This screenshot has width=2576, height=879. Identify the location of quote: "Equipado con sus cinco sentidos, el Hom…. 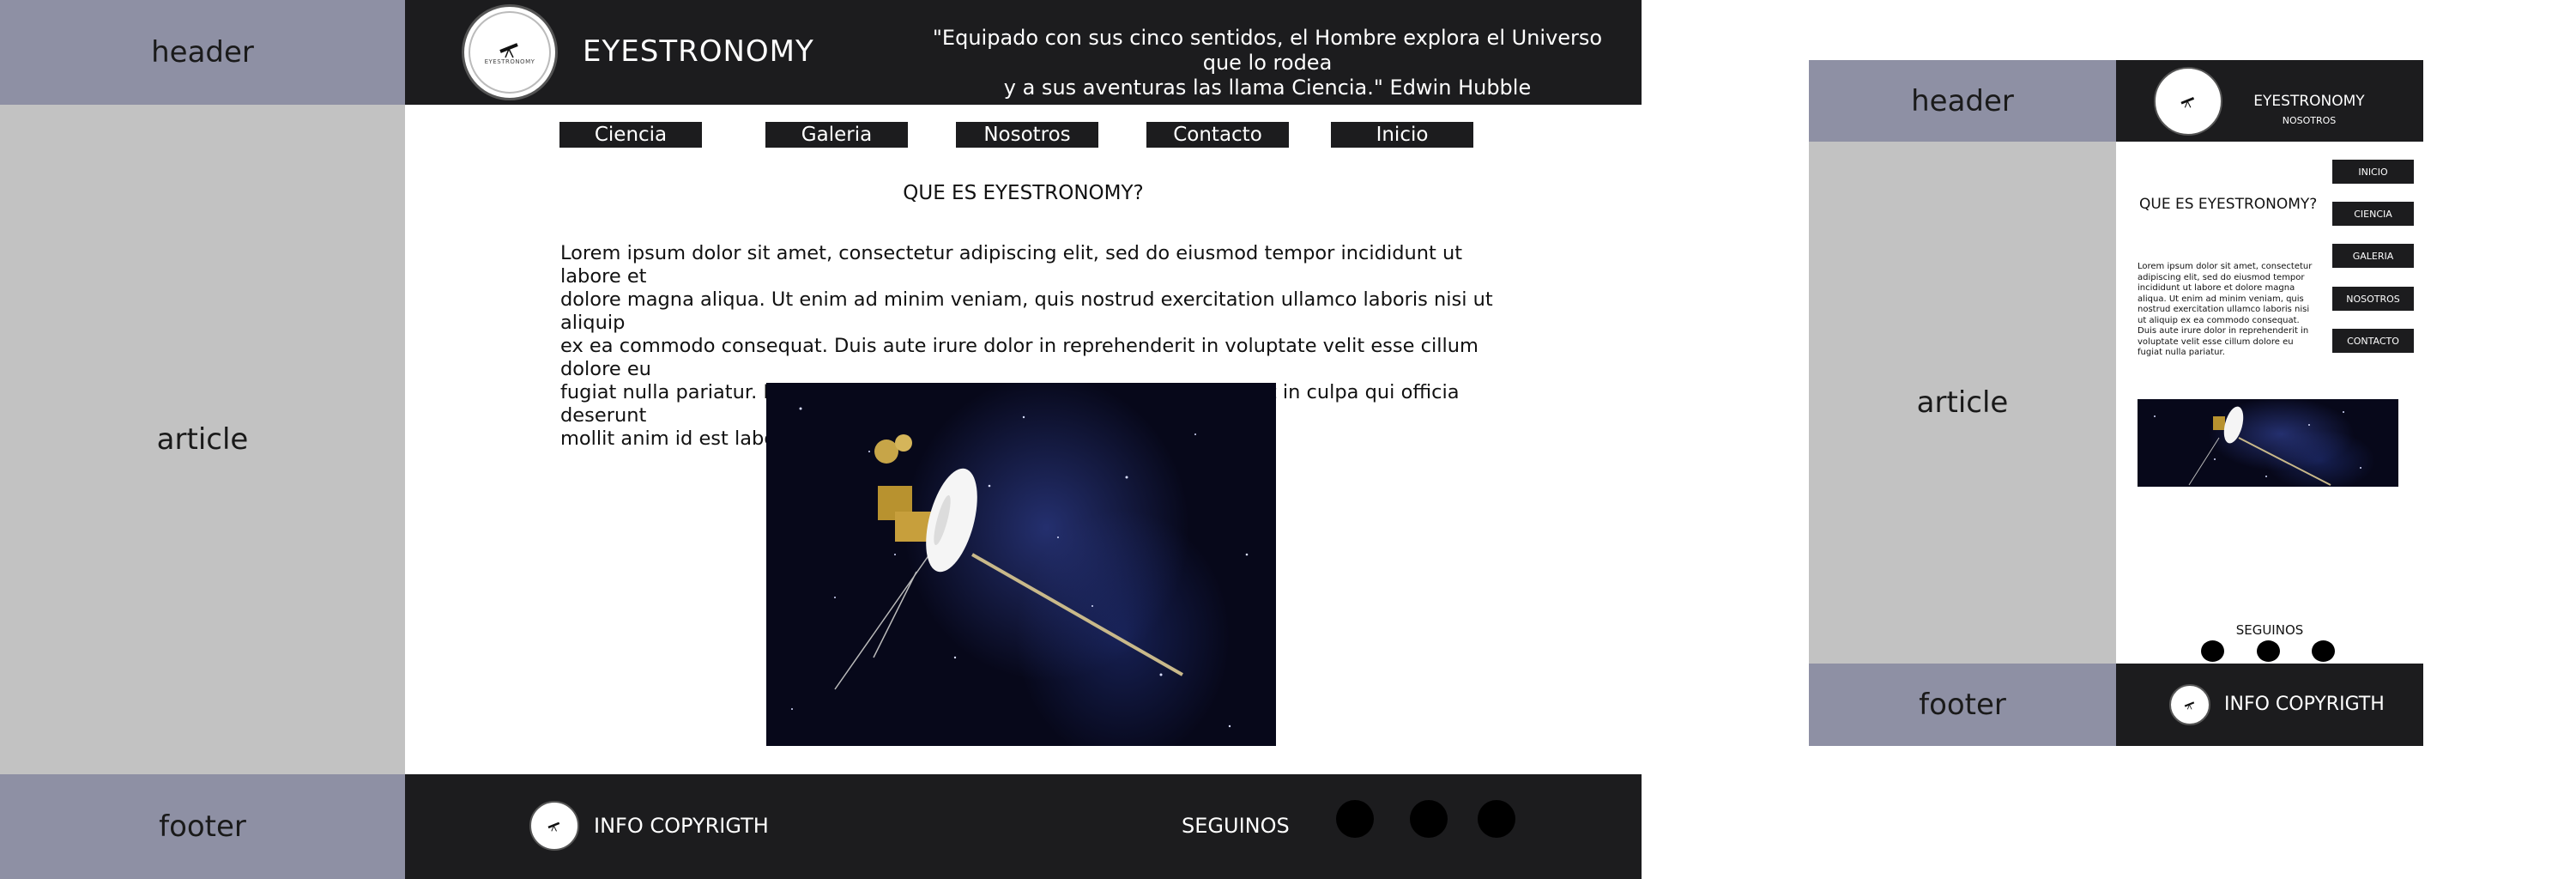
(1267, 63).